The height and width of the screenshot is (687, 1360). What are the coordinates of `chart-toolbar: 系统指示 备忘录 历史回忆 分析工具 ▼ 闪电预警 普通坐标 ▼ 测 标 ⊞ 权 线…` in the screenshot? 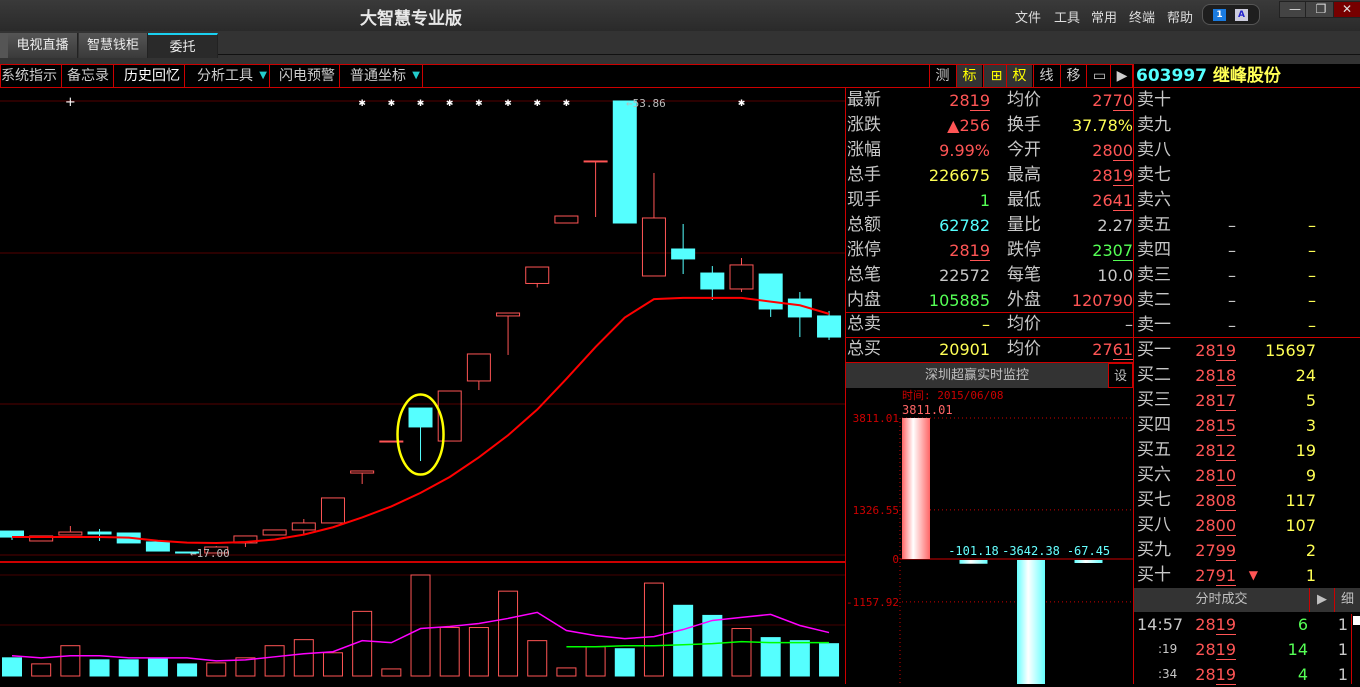 It's located at (566, 76).